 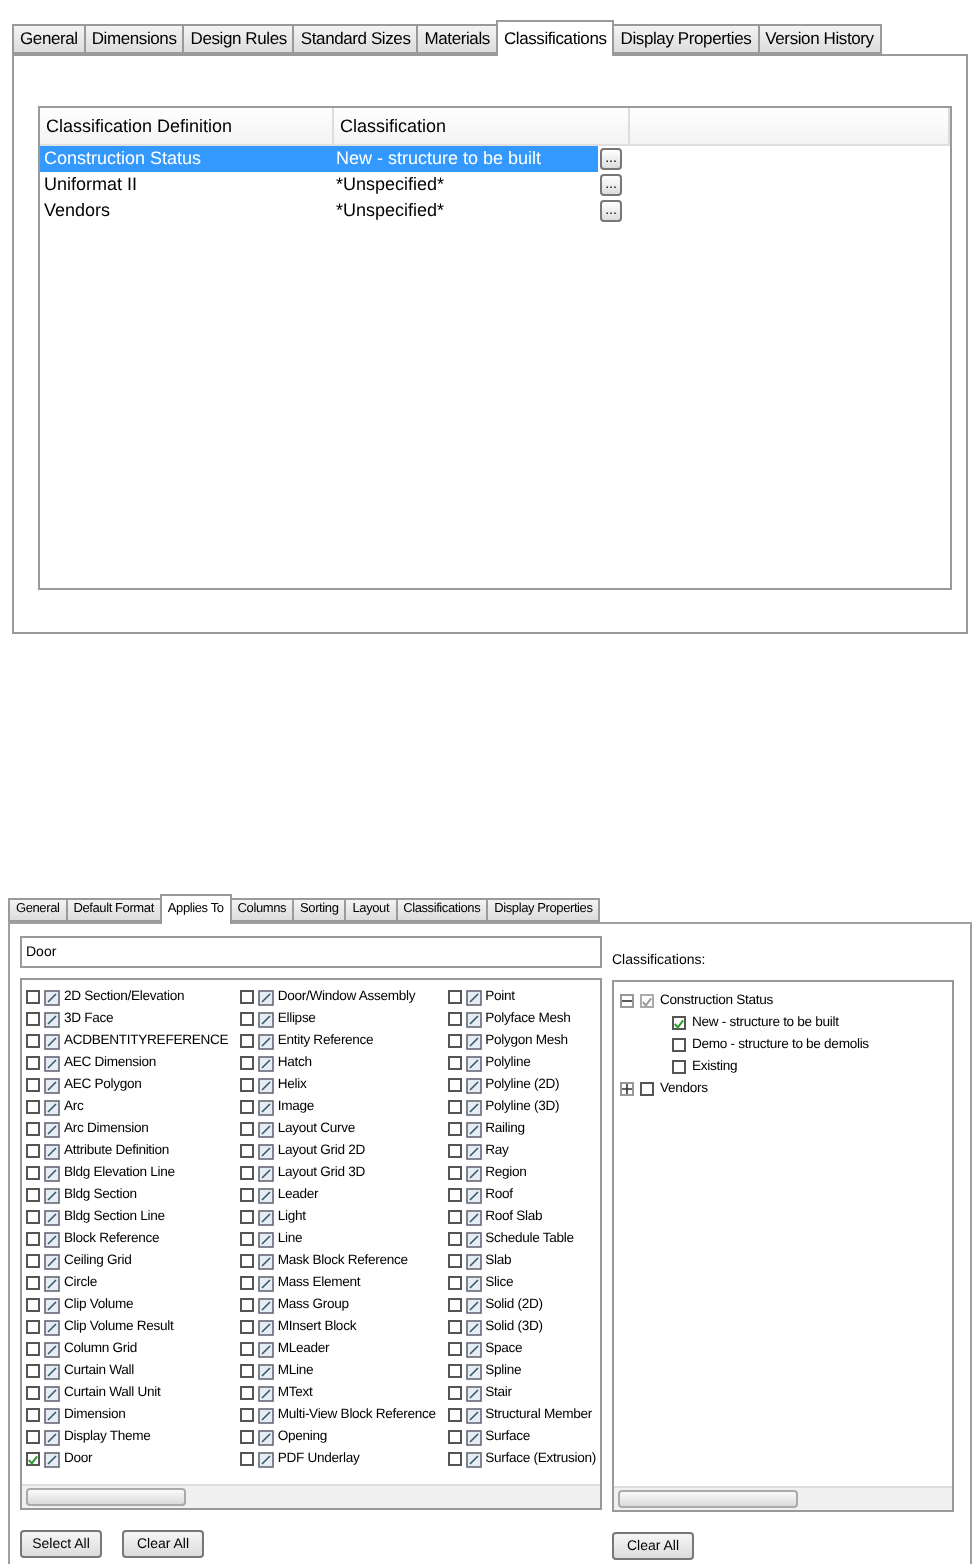 I want to click on table-cell: Uniformat II, so click(x=186, y=185).